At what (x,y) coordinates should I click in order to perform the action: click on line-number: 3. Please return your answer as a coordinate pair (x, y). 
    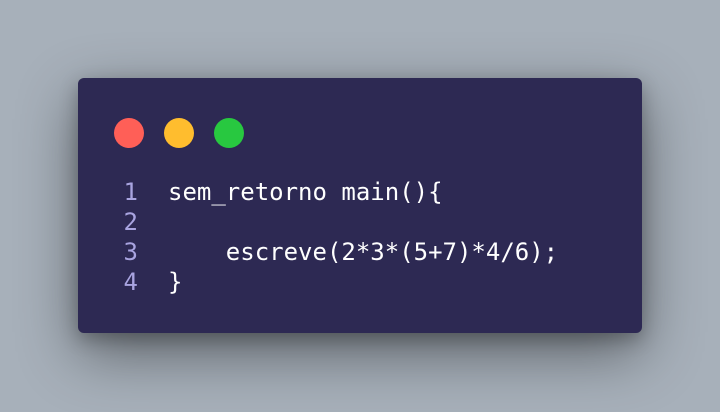
    Looking at the image, I should click on (130, 252).